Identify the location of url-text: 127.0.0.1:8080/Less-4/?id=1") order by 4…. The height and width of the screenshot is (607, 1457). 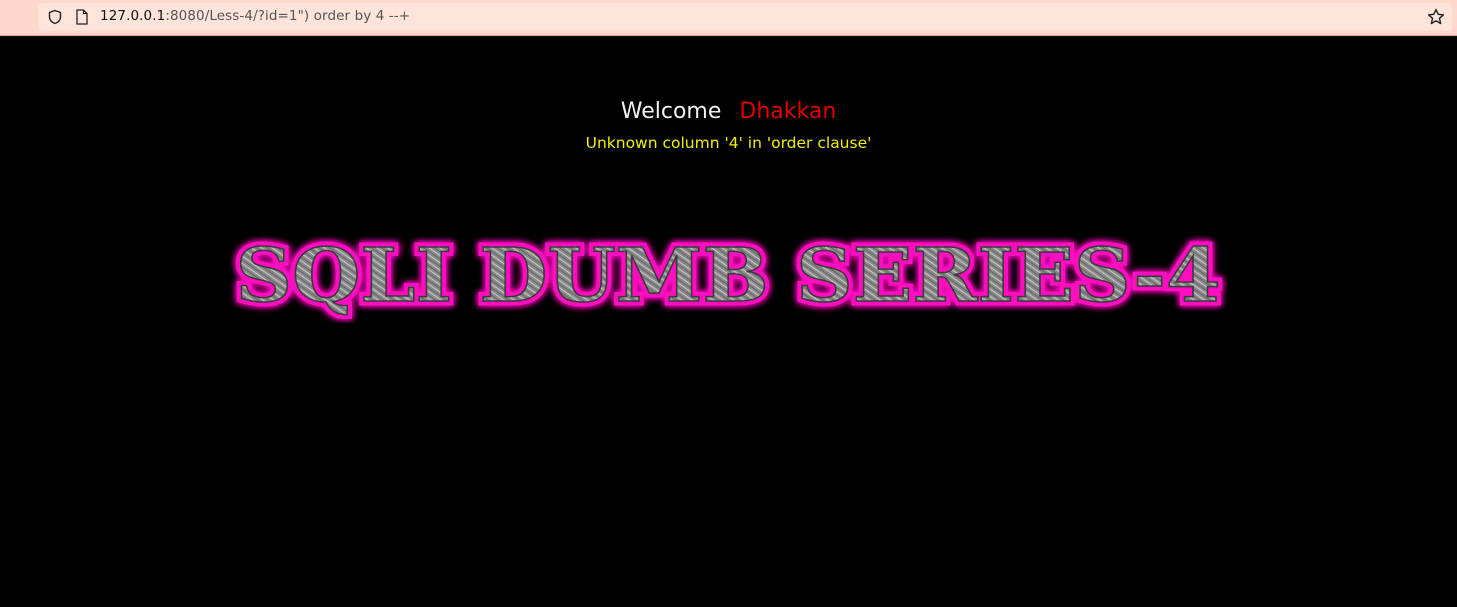
(255, 16).